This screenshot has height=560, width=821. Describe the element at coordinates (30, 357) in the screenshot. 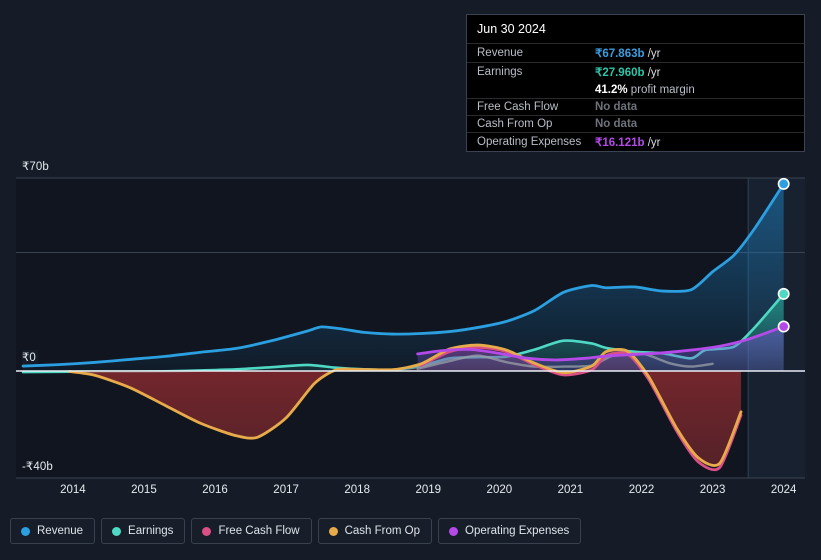

I see `y-axis-label-zero: ₹0` at that location.